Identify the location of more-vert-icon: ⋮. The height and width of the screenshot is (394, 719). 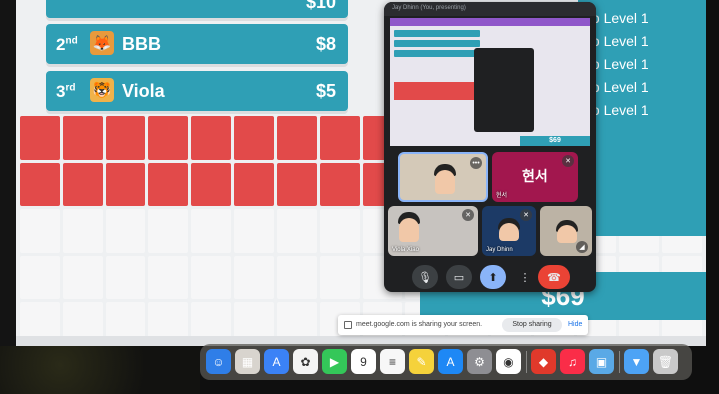
(525, 277).